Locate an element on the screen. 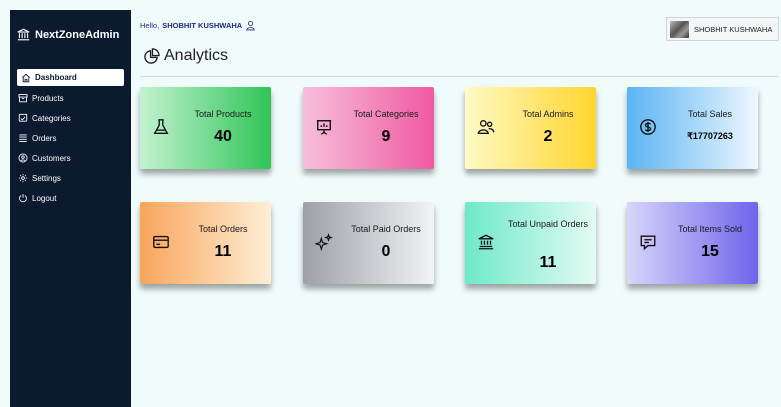 The height and width of the screenshot is (407, 781). sidebar-item-dashboard: Dashboard is located at coordinates (70, 77).